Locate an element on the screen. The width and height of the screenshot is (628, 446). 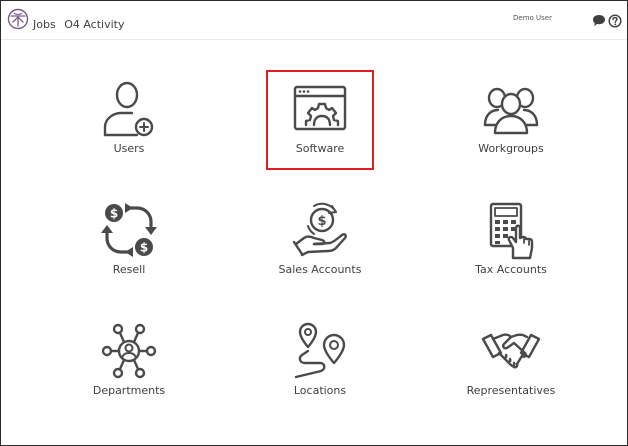
handshake-icon is located at coordinates (511, 351).